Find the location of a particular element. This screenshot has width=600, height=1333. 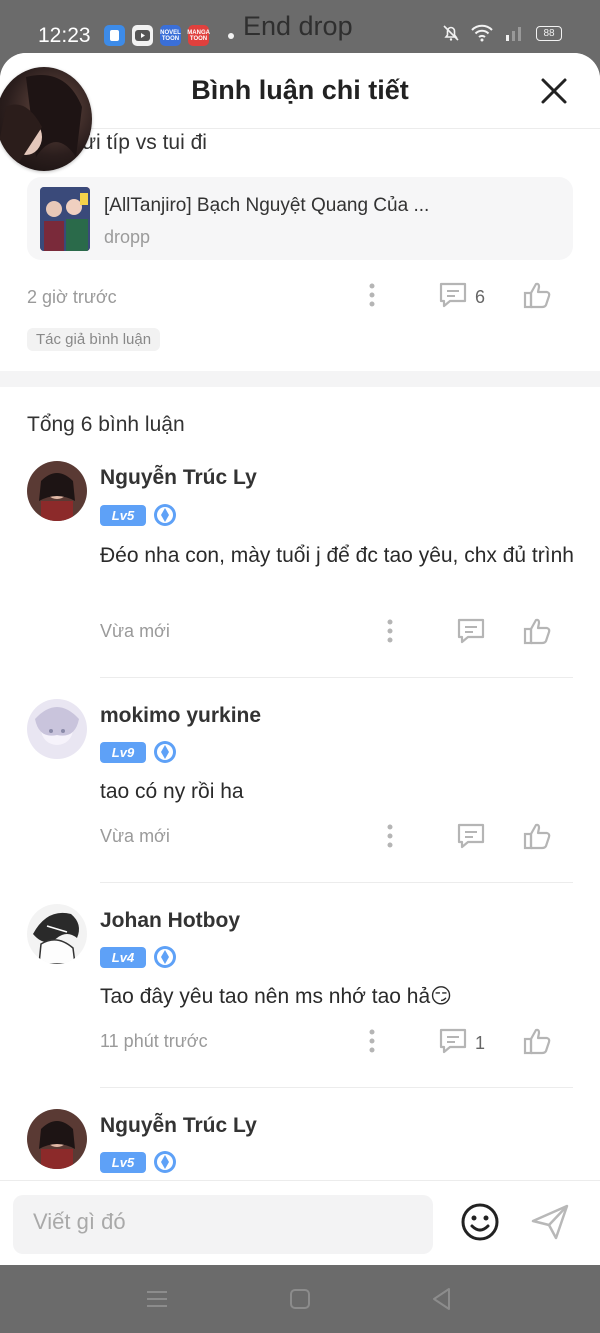

comment-input-bar: Viết gì đó is located at coordinates (300, 1222).